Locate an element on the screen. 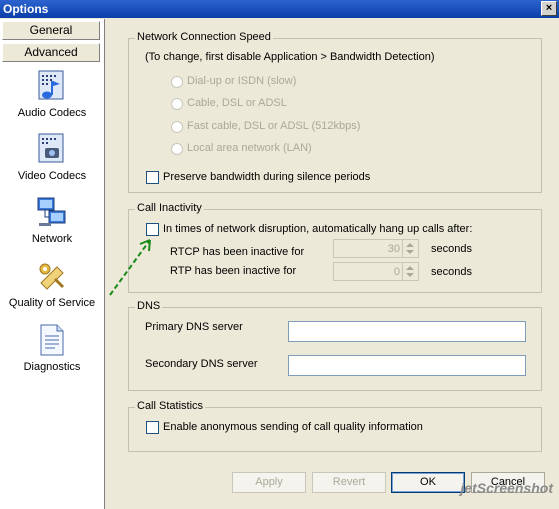 The height and width of the screenshot is (509, 559). title-bar: Options × is located at coordinates (279, 9).